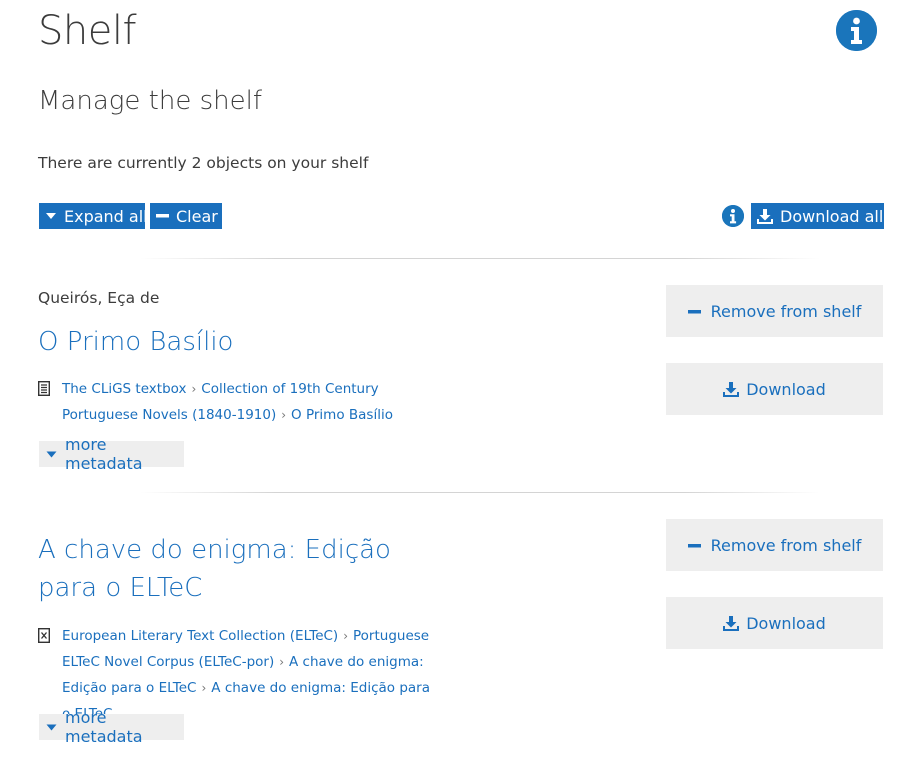  Describe the element at coordinates (106, 216) in the screenshot. I see `expand-all-label: Expand all` at that location.